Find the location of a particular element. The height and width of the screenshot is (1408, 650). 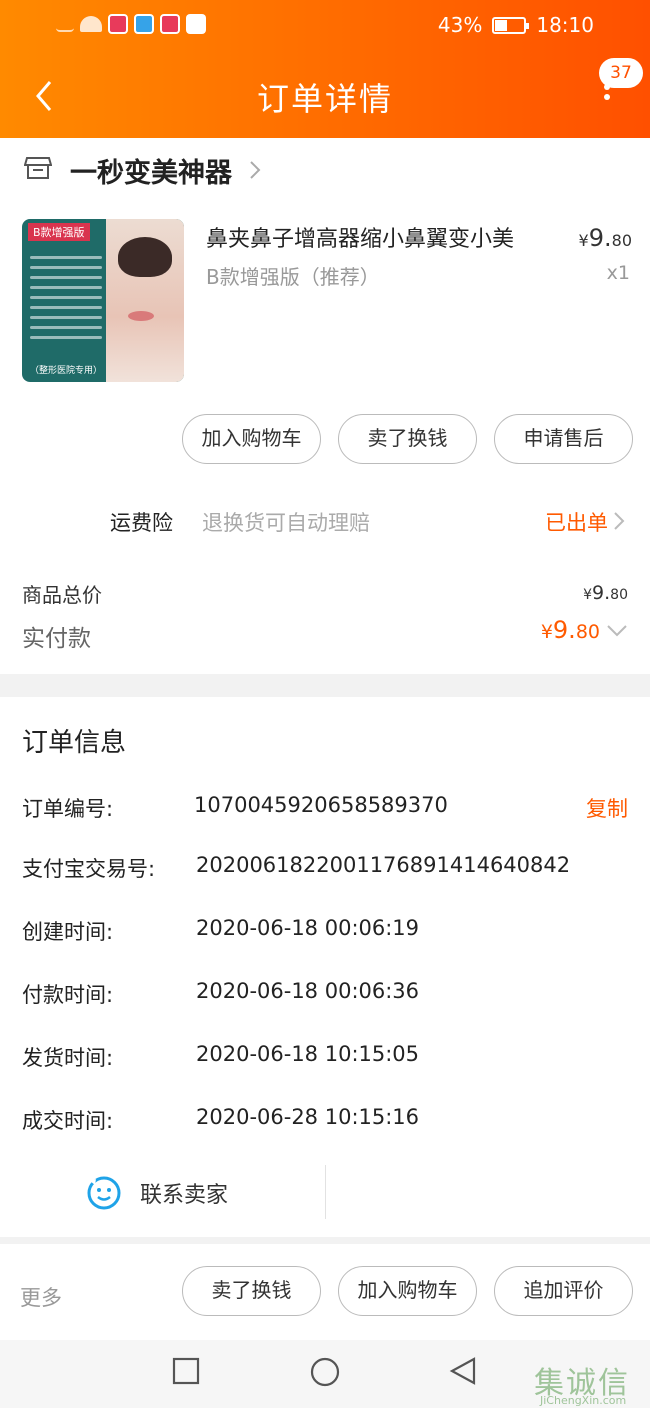

model-photo is located at coordinates (145, 300).